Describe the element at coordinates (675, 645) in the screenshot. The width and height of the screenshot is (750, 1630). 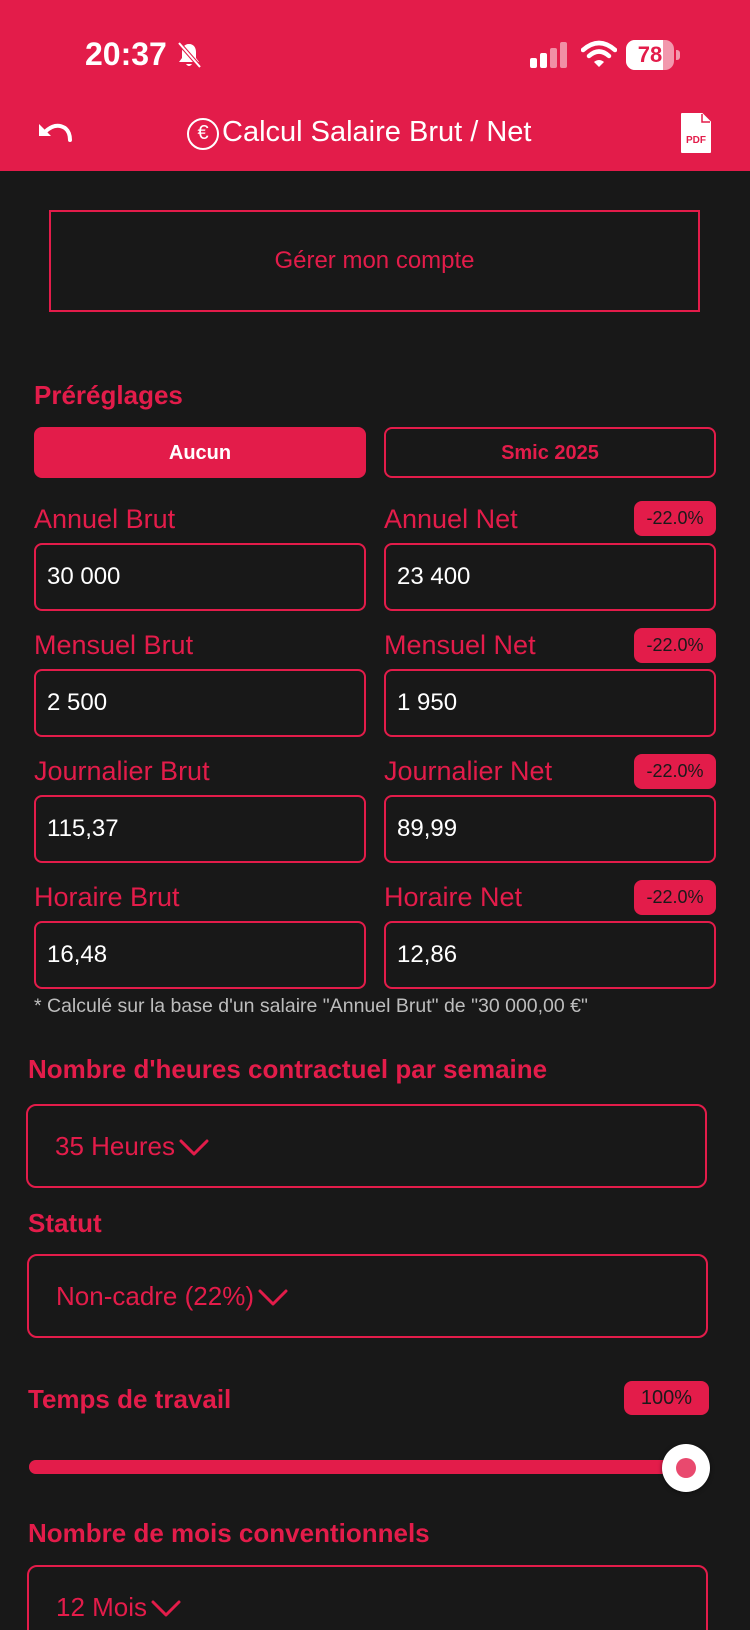
I see `mensuel-net-badge: -22.0%` at that location.